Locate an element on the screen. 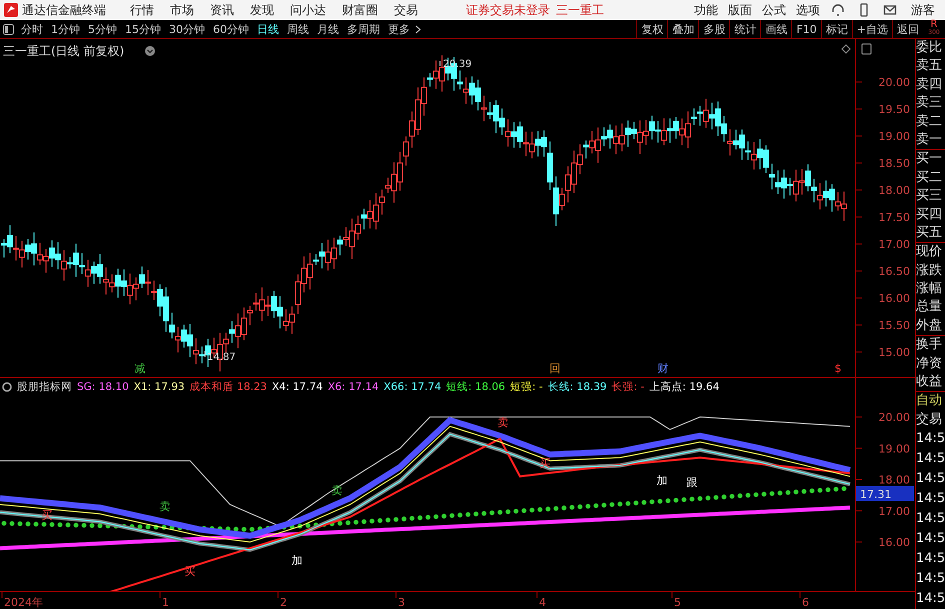 The image size is (945, 609). menu-item: 版面 is located at coordinates (740, 10).